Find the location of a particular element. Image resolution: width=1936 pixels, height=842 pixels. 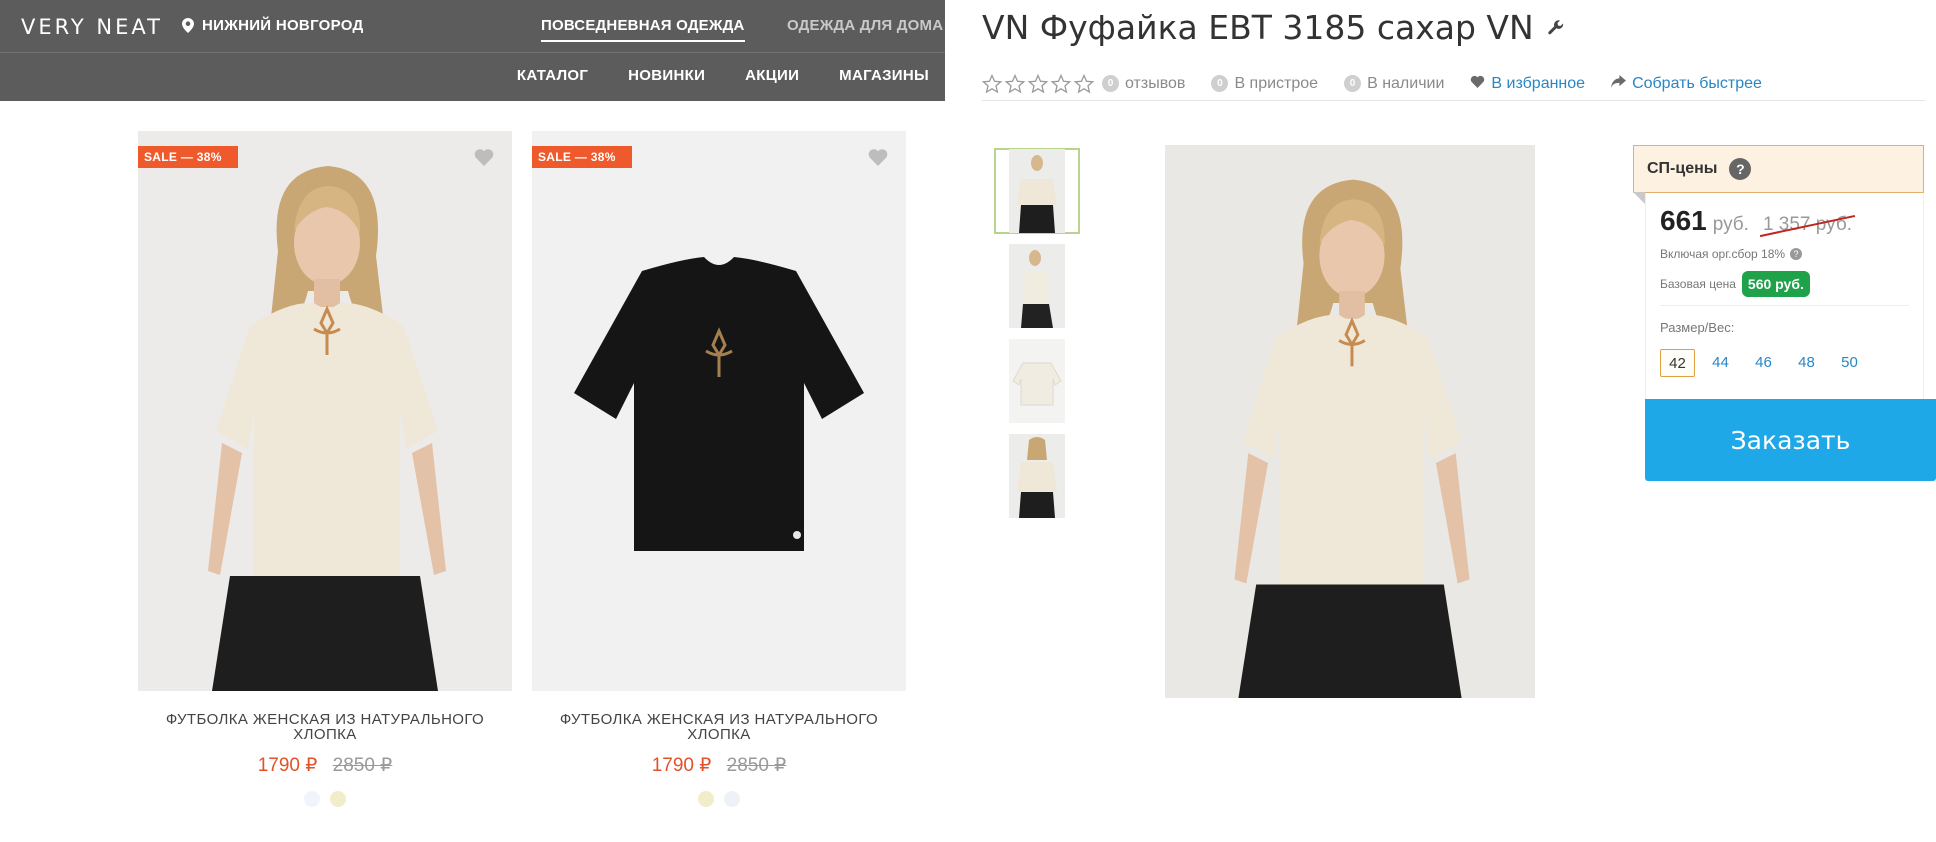

nav-new: НОВИНКИ is located at coordinates (666, 75).